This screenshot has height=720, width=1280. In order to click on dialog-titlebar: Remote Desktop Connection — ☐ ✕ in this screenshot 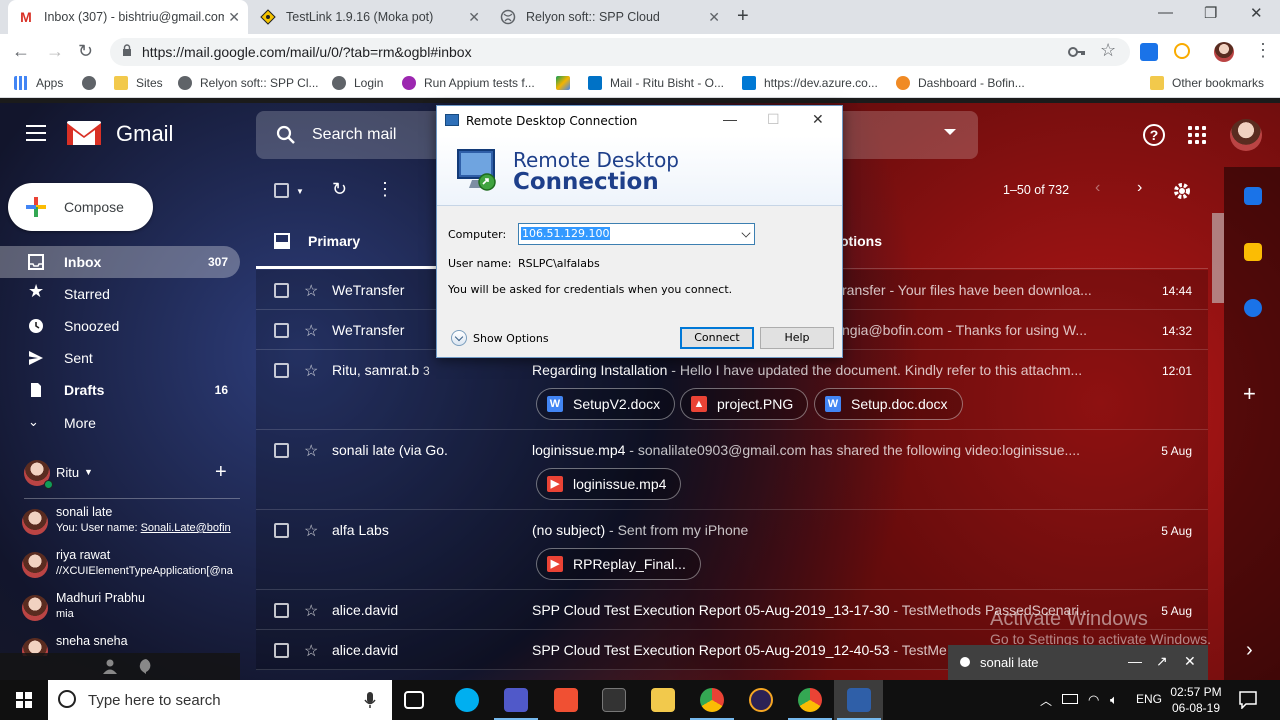, I will do `click(639, 121)`.